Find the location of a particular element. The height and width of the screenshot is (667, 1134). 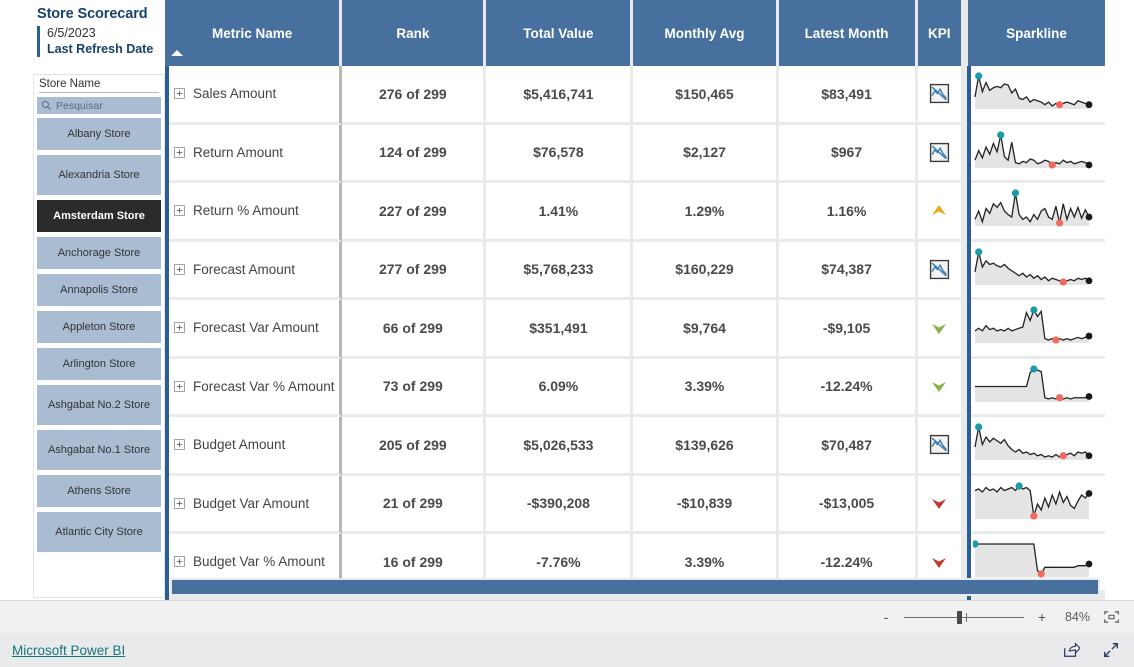

sparkline-low-marker is located at coordinates (1056, 340).